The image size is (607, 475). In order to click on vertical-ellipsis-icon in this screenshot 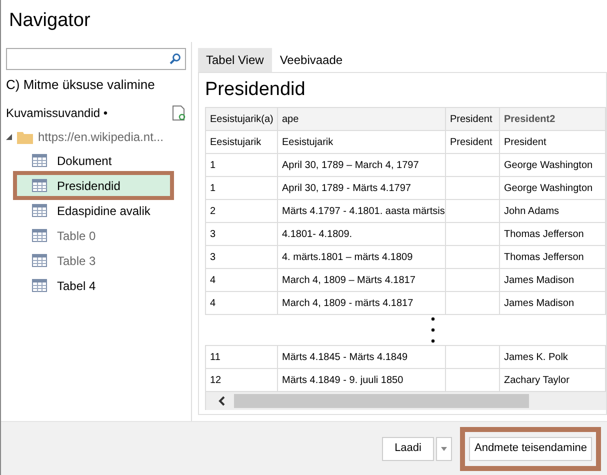, I will do `click(433, 330)`.